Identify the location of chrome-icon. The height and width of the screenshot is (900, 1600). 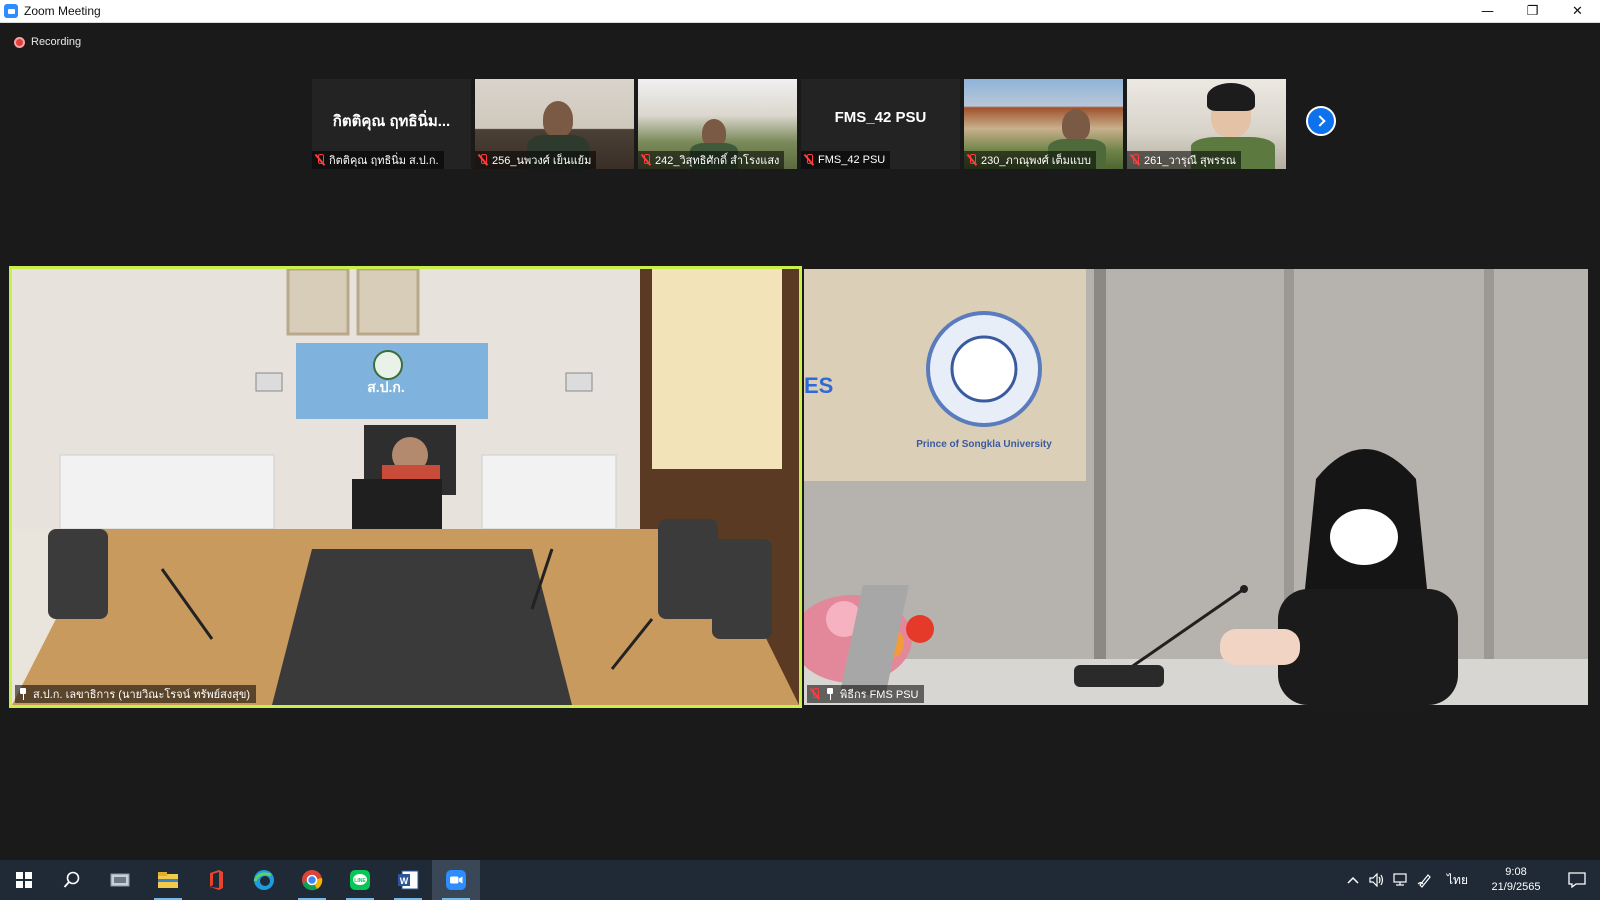
(312, 880).